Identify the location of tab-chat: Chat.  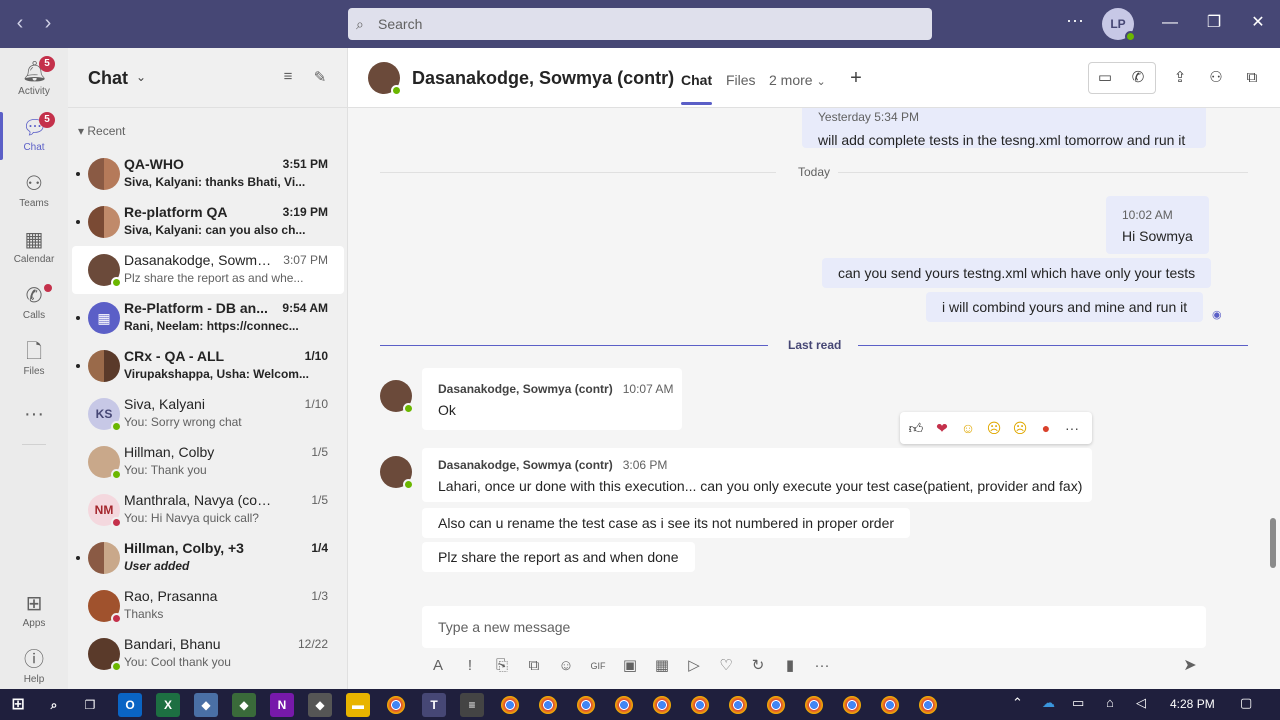
(697, 88).